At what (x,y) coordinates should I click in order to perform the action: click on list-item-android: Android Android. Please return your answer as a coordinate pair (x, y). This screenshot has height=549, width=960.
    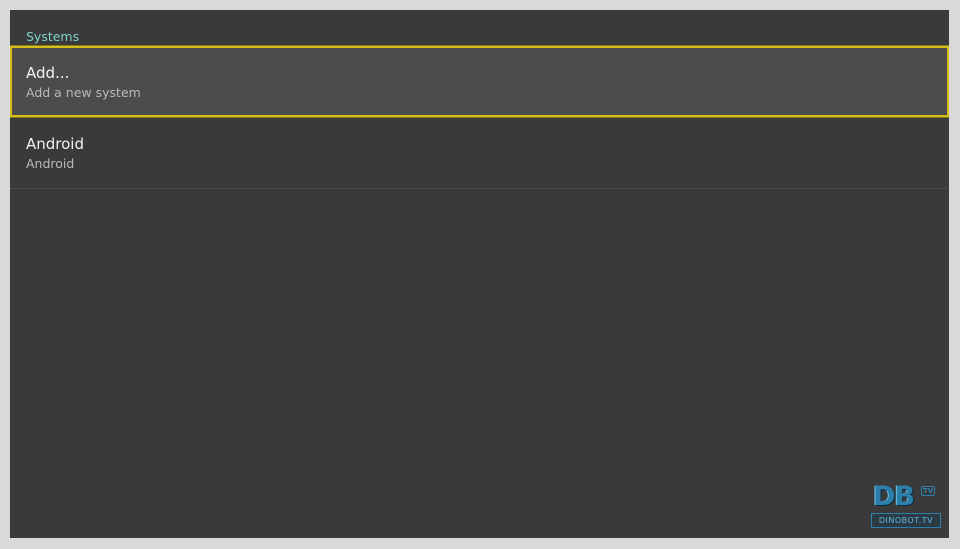
    Looking at the image, I should click on (479, 153).